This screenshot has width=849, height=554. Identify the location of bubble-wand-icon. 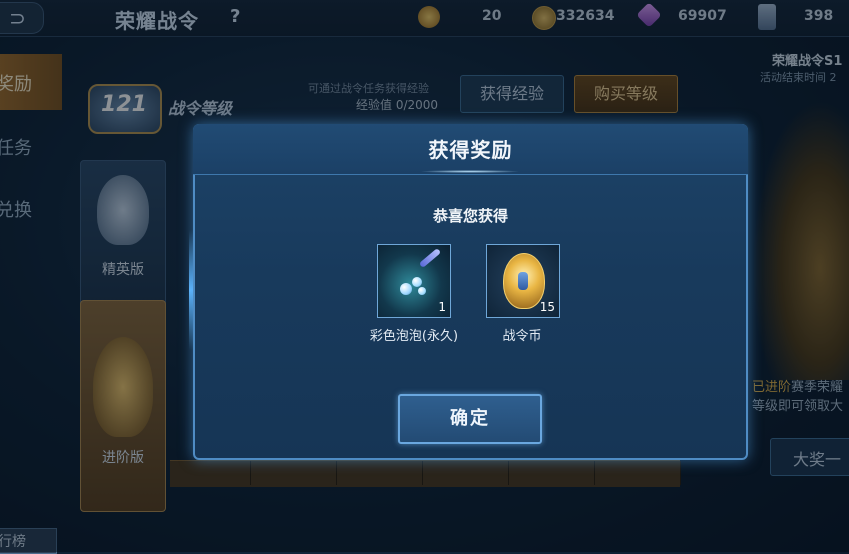
(430, 258).